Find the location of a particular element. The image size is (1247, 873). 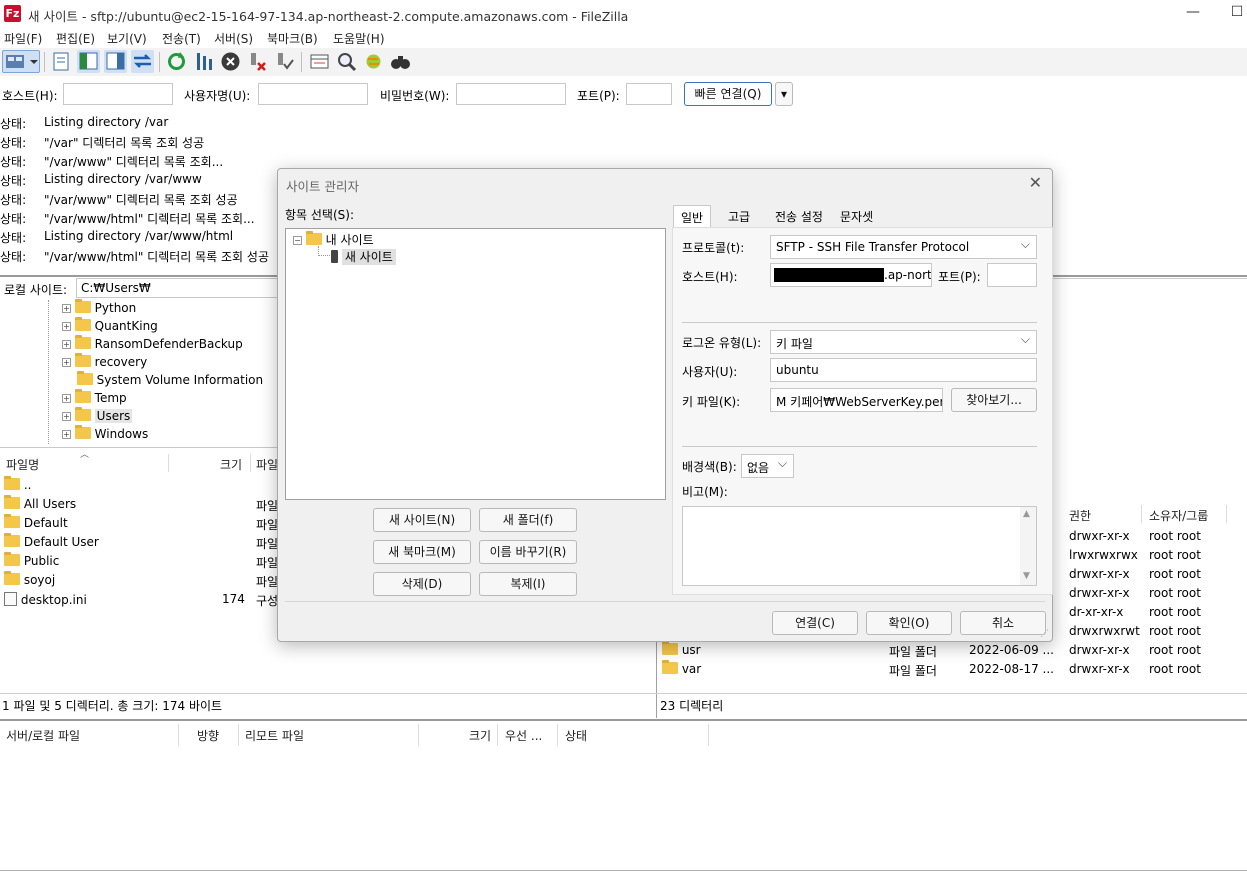

refresh-icon is located at coordinates (176, 61).